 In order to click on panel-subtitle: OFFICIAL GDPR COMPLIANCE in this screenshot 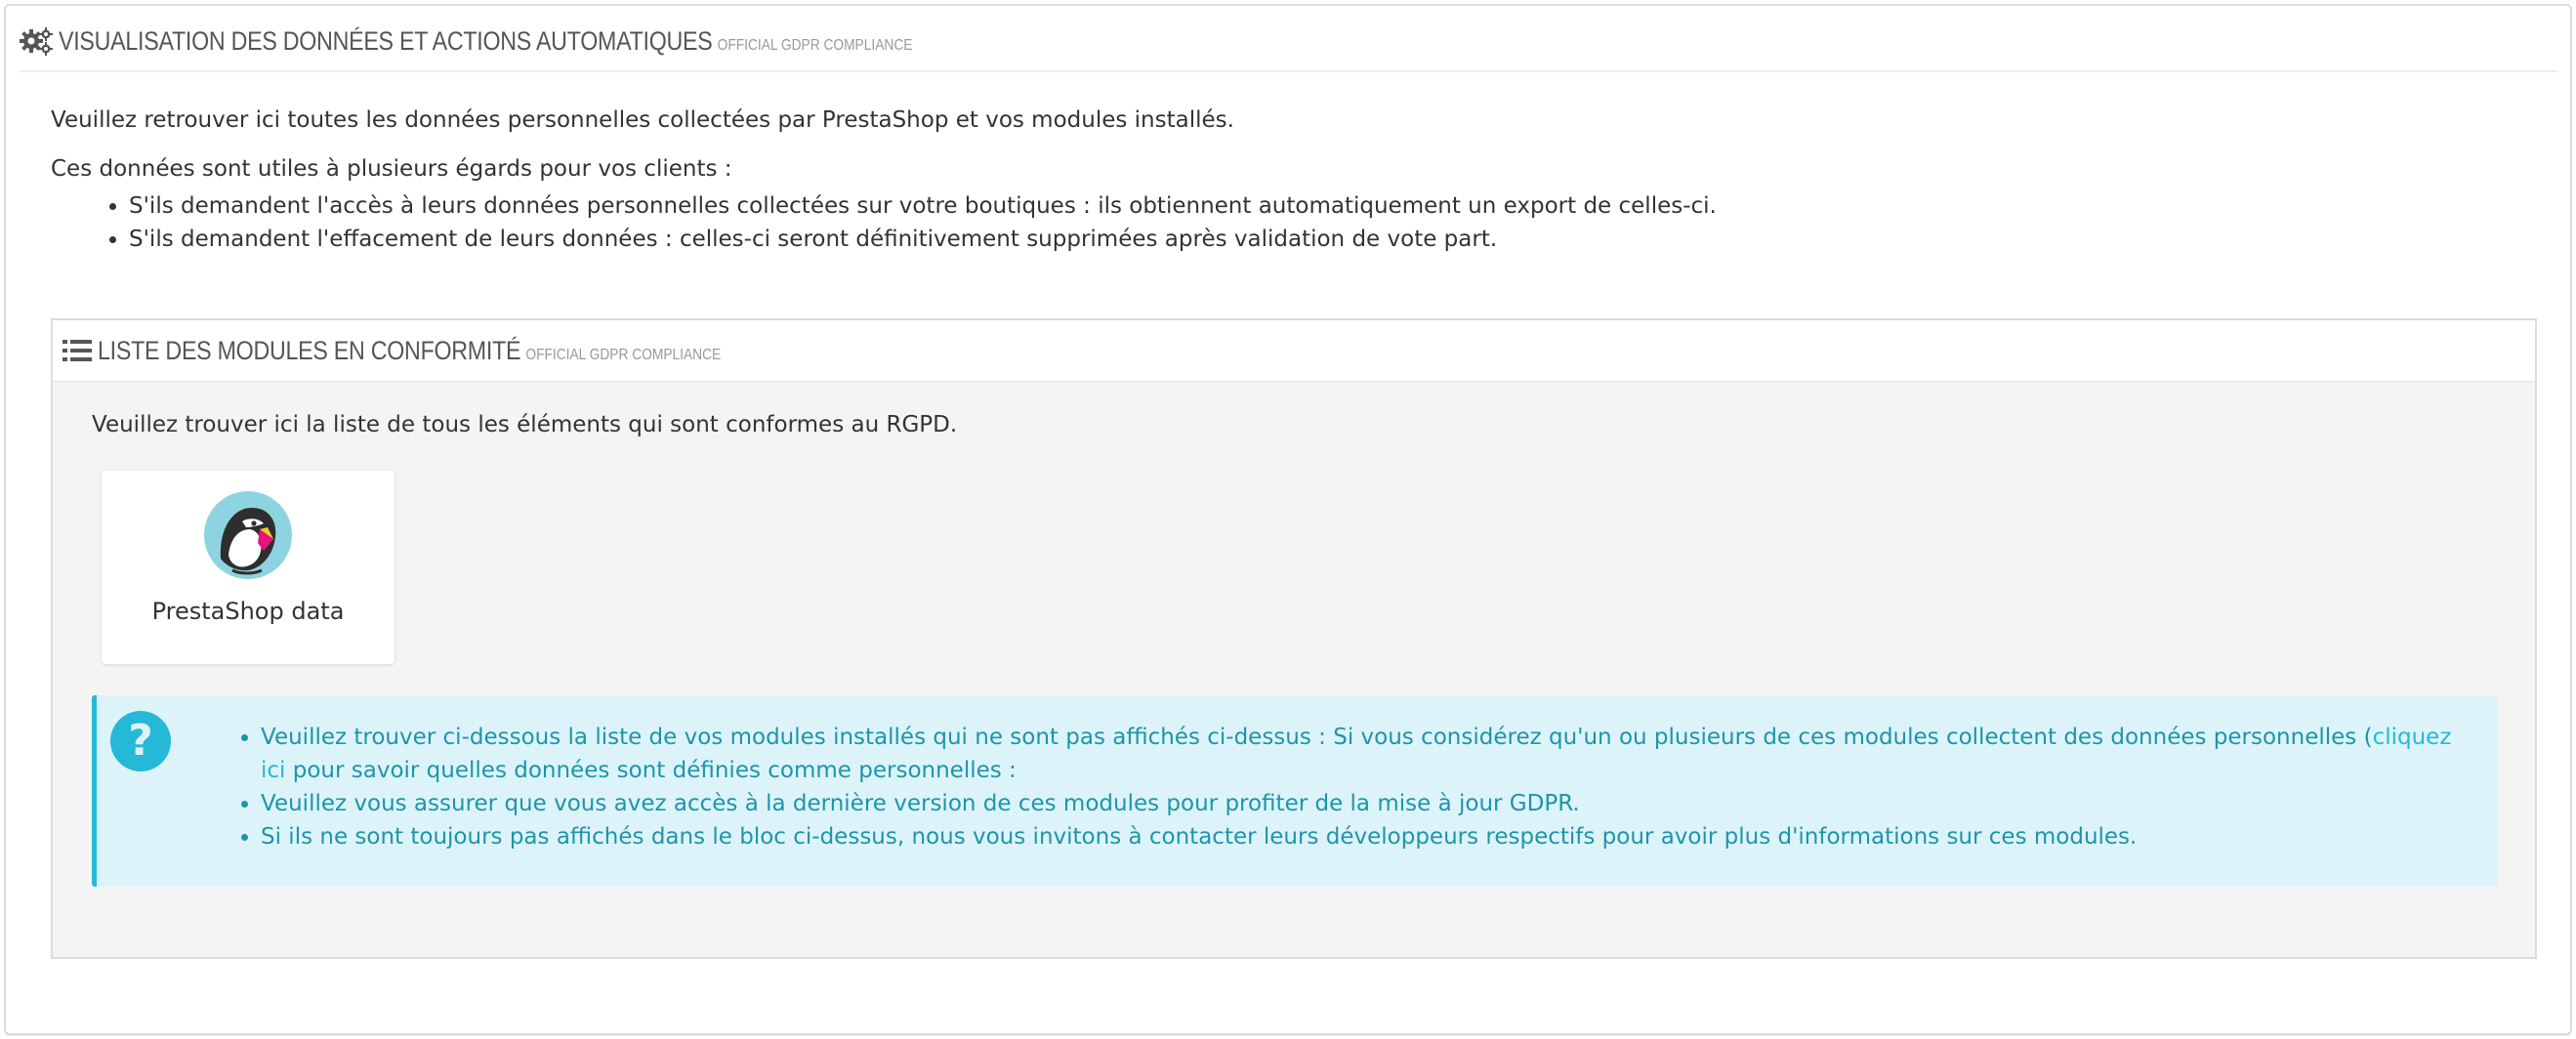, I will do `click(815, 45)`.